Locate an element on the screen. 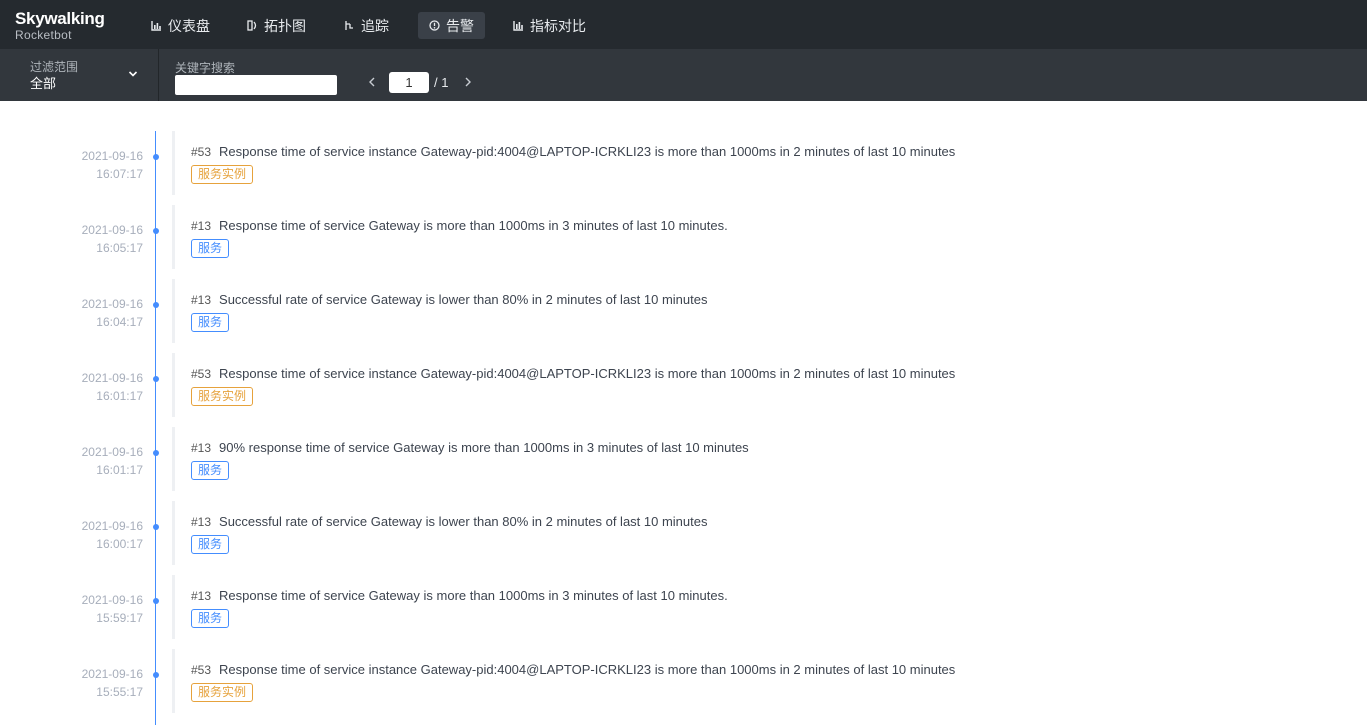  nav-label: 仪表盘 is located at coordinates (189, 25).